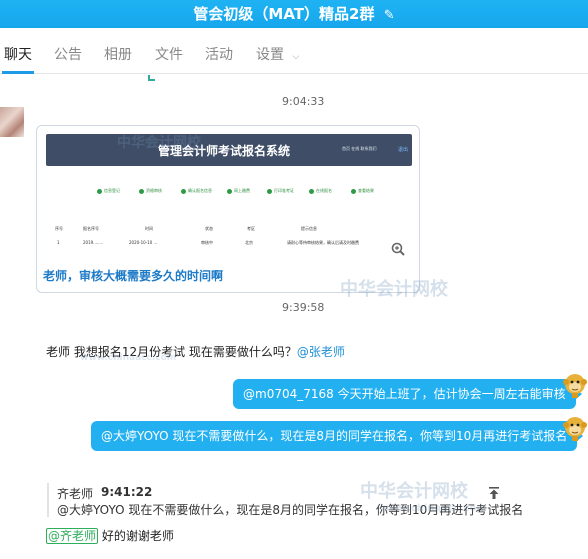 The image size is (588, 559). I want to click on timestamp: 9:04:33, so click(303, 101).